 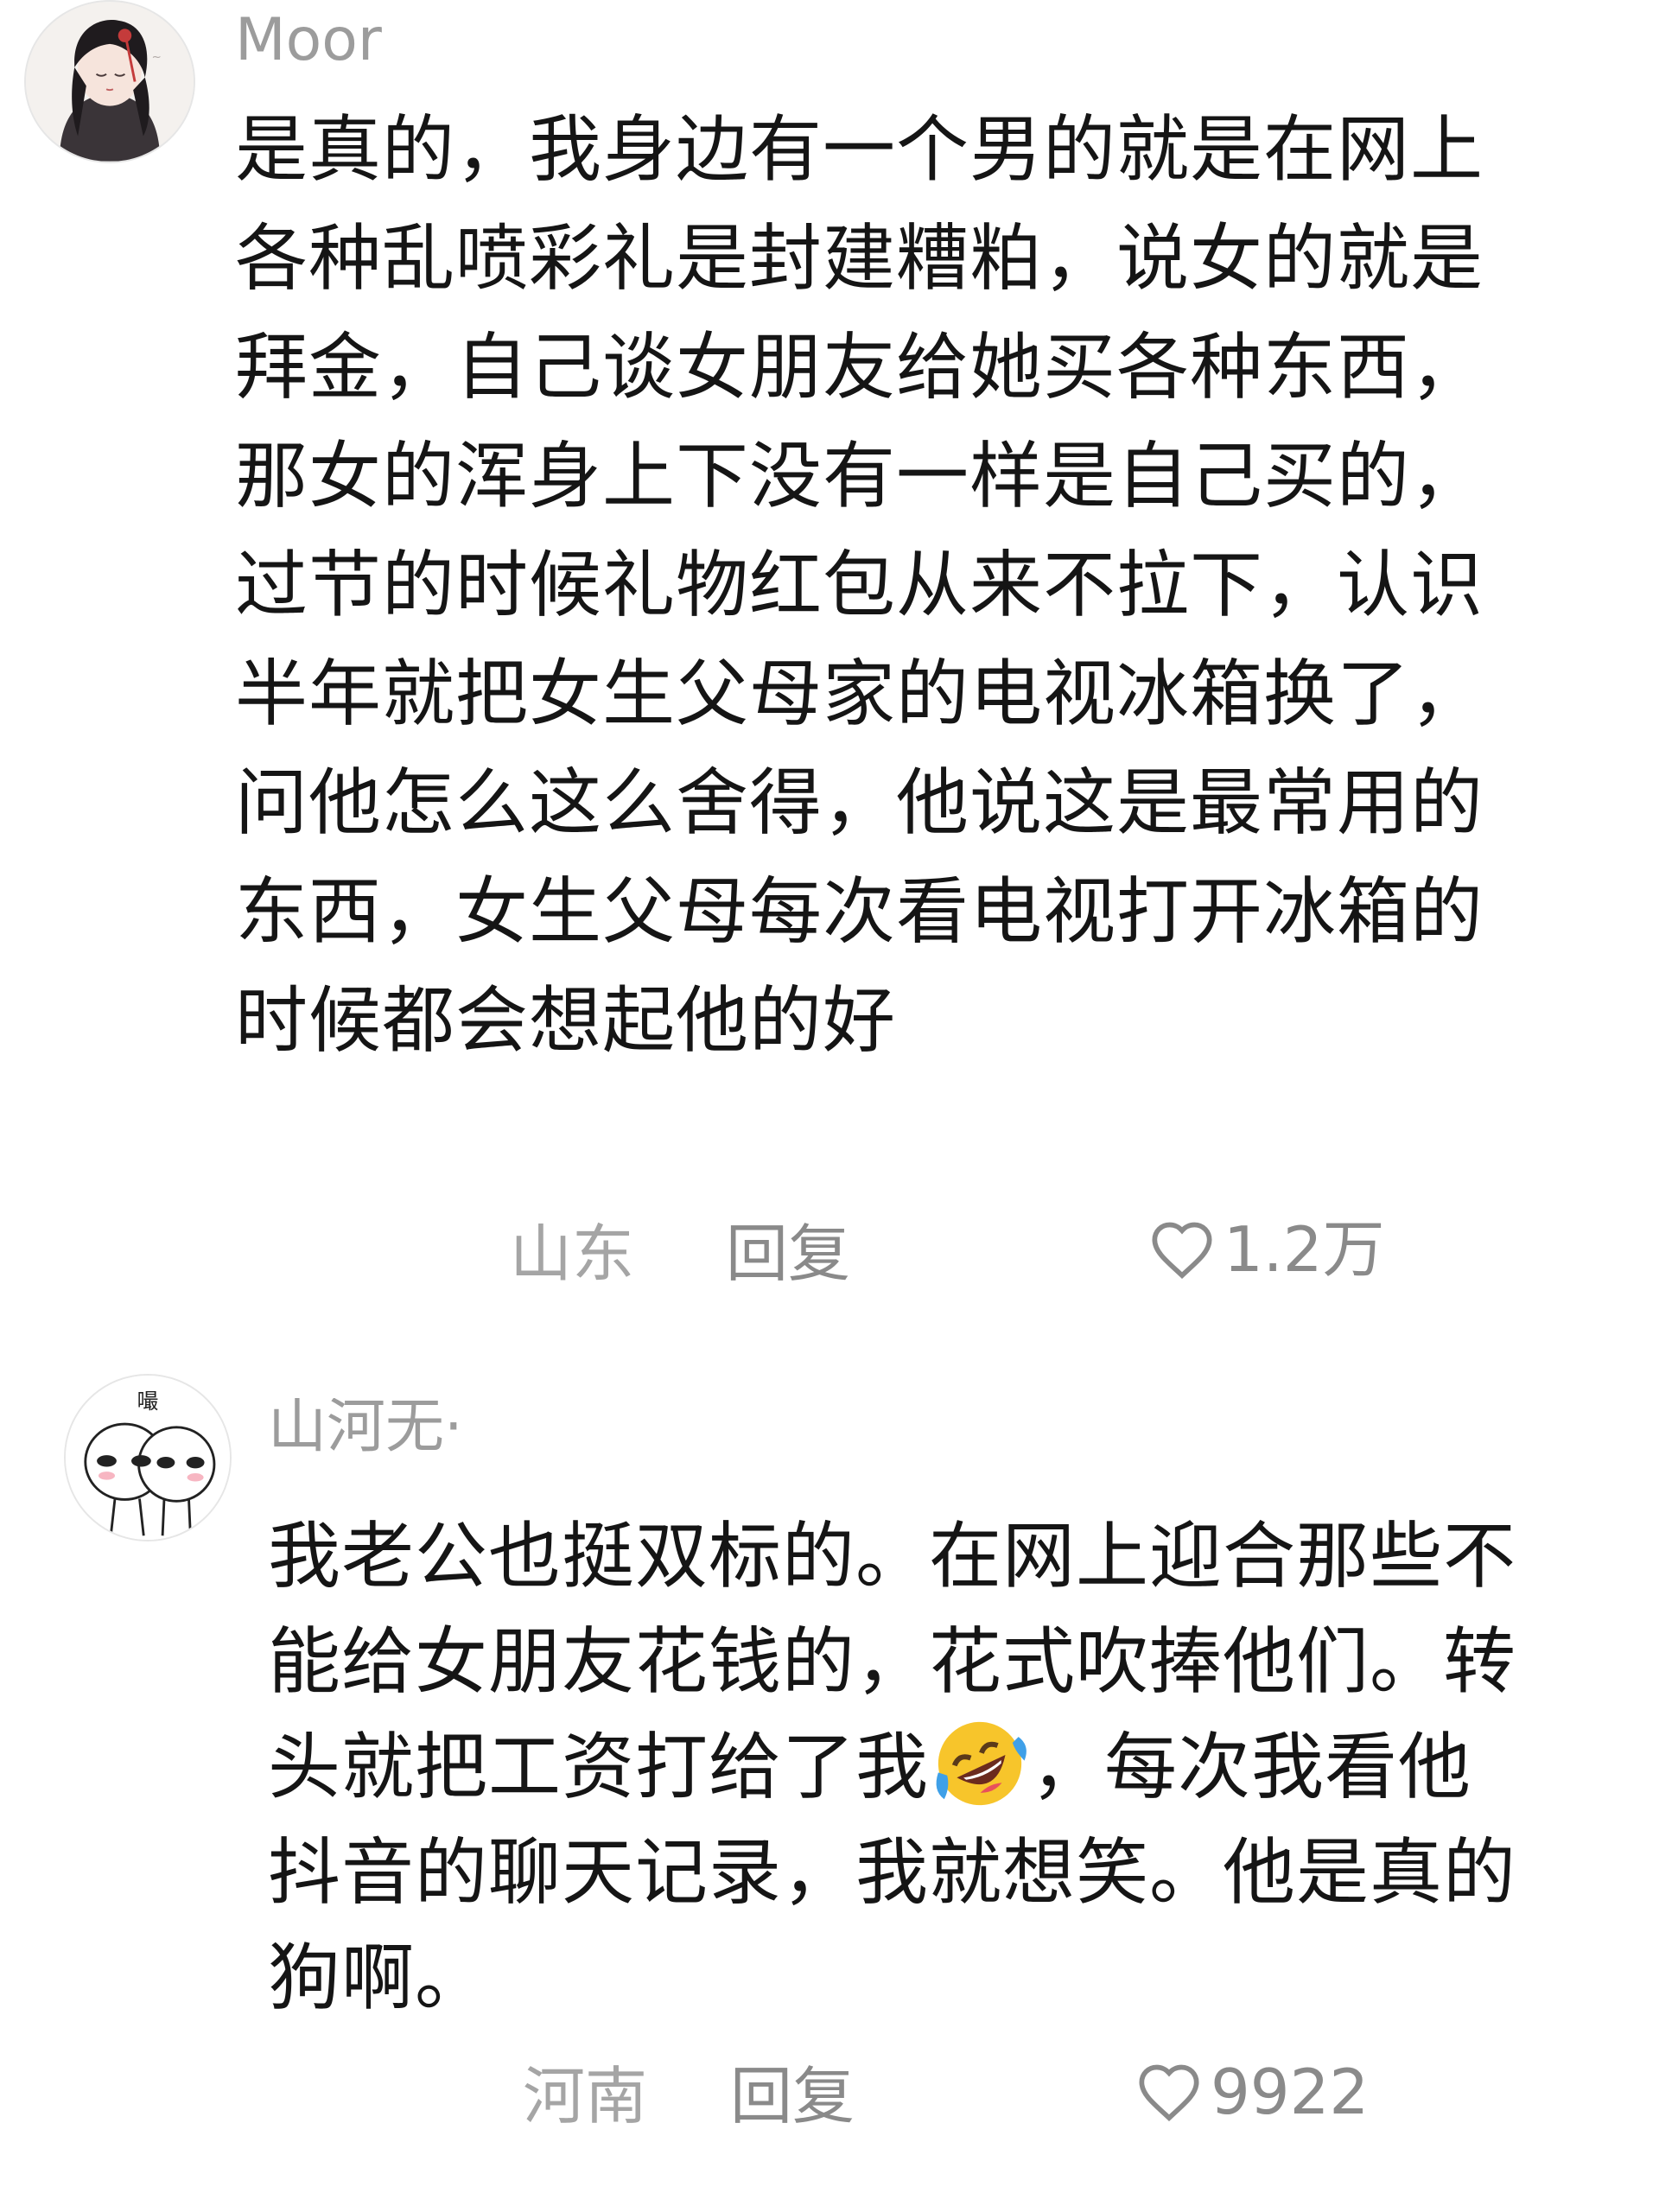 I want to click on like-count: 9922, so click(x=1290, y=2092).